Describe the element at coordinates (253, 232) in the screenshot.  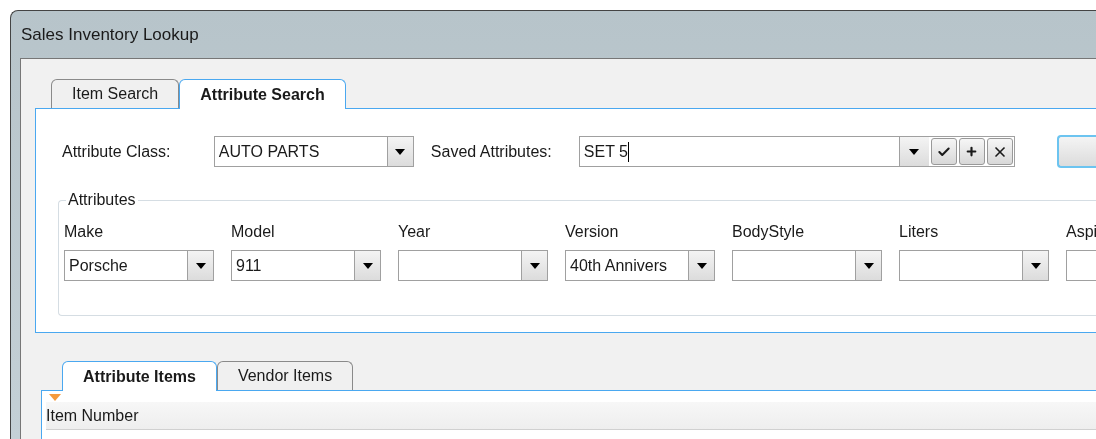
I see `field-label: Model` at that location.